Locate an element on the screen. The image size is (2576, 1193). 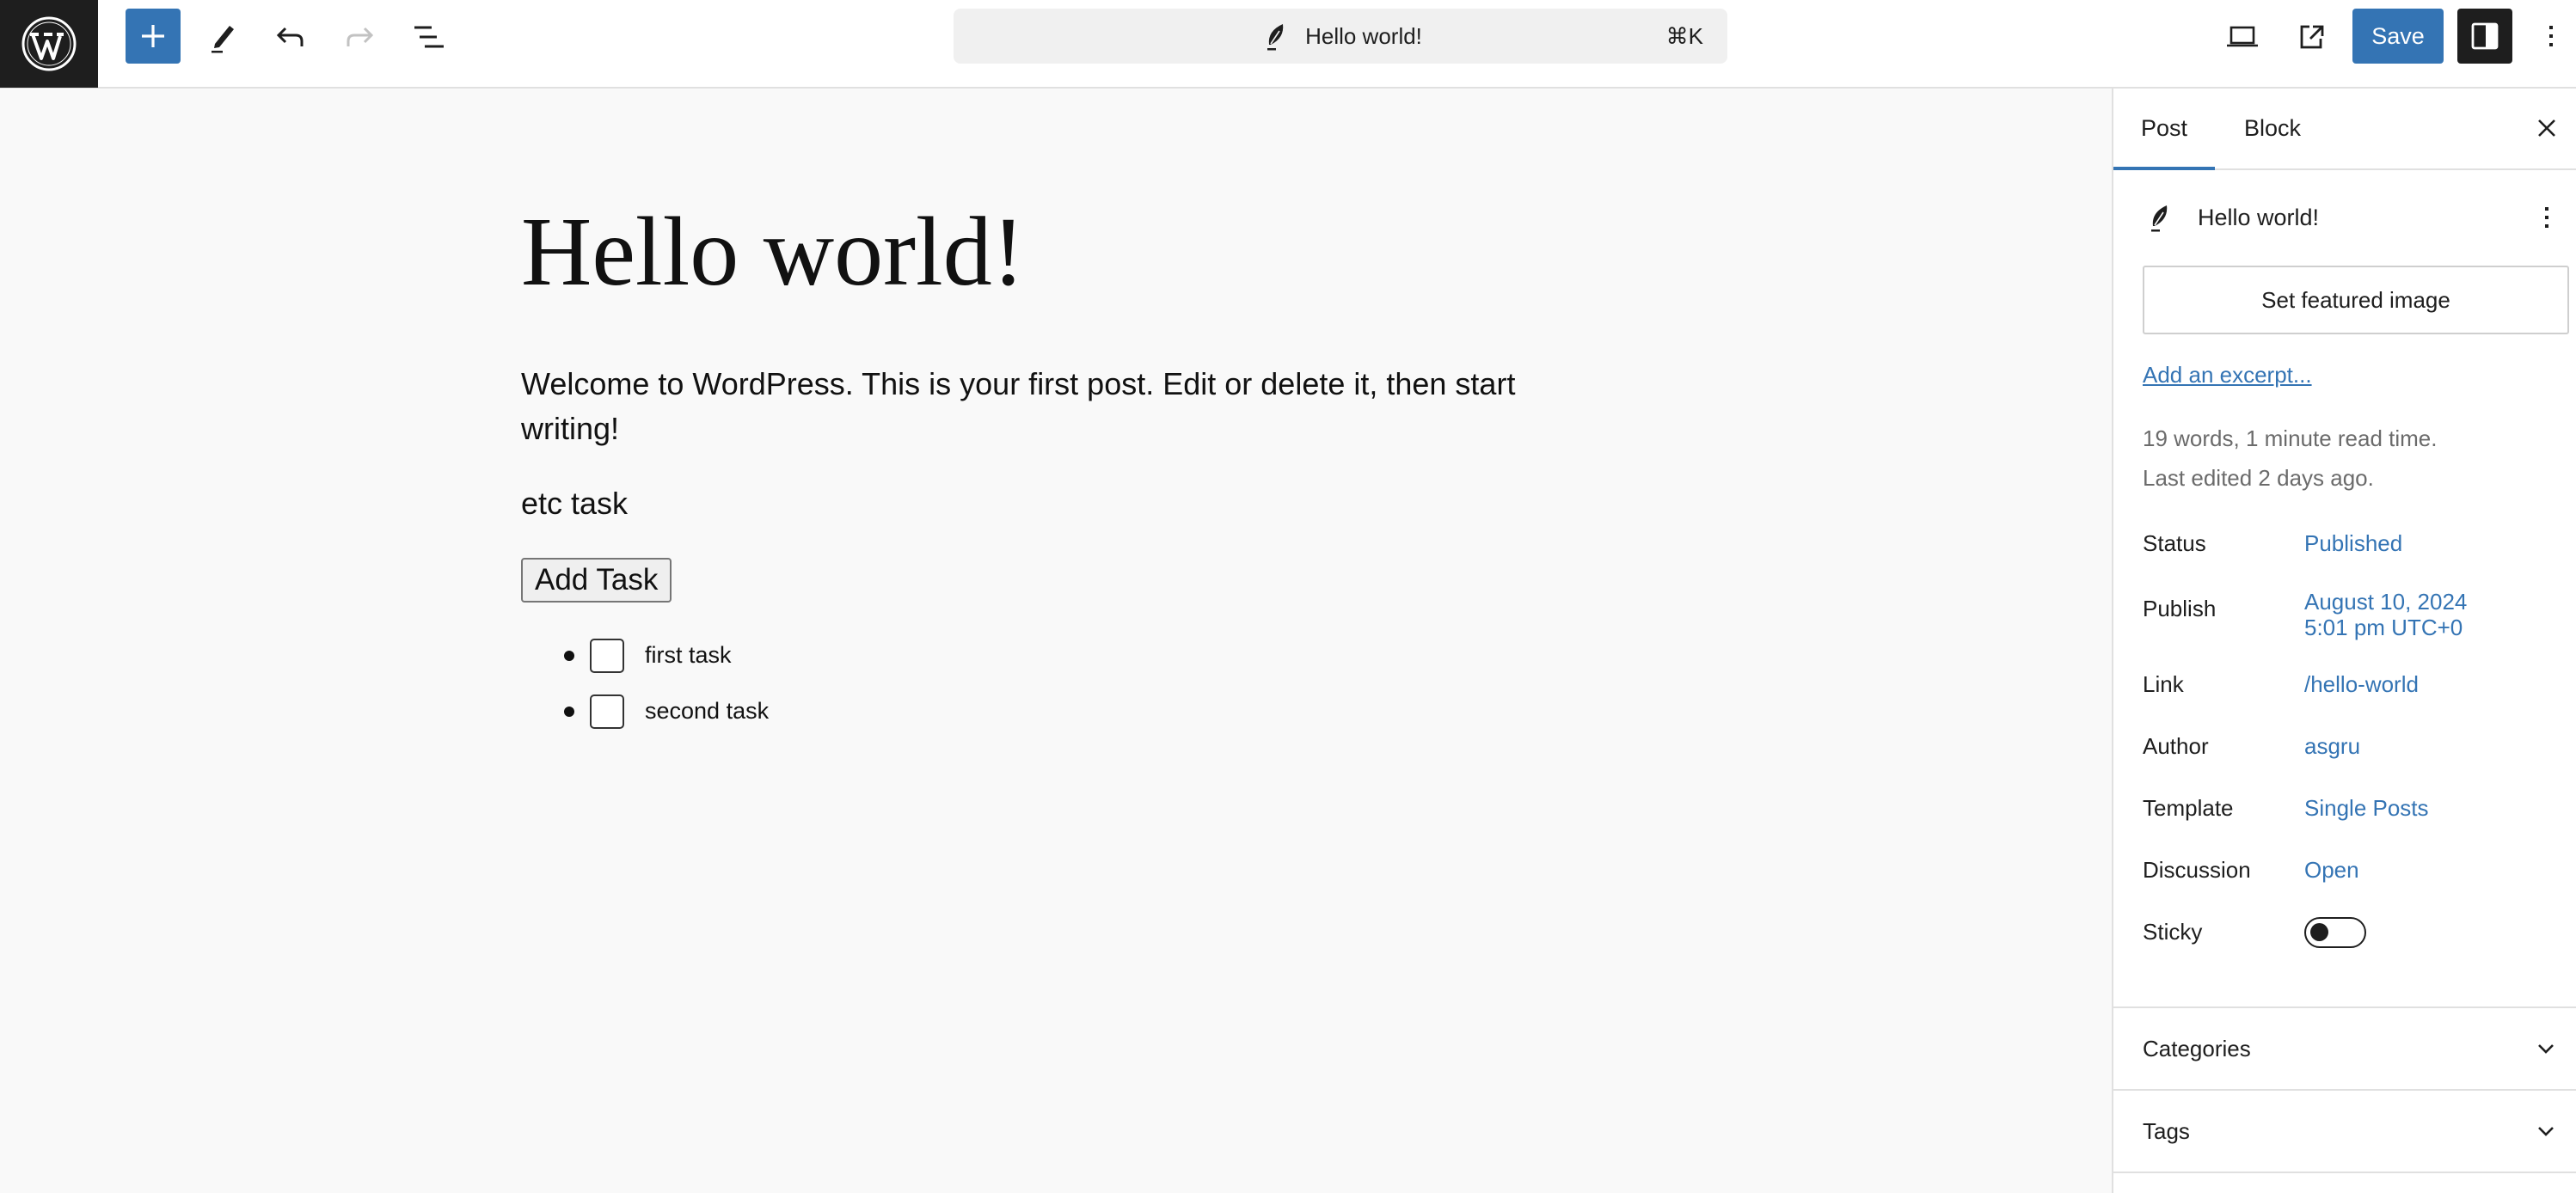
laptop-icon is located at coordinates (2242, 36).